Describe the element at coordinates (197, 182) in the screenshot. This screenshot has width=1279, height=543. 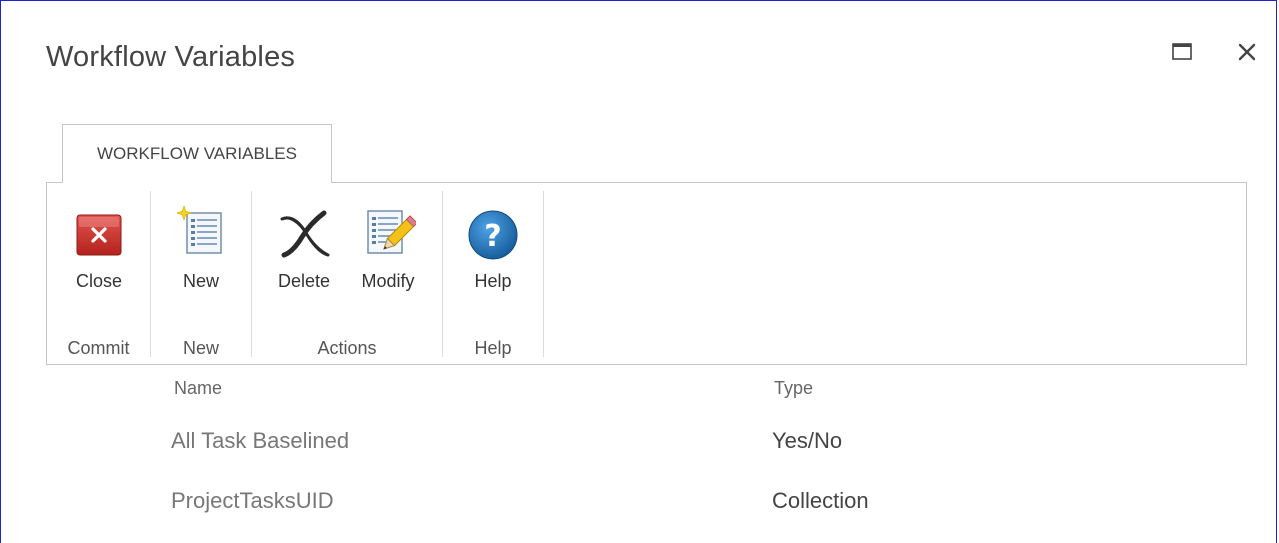
I see `tab-connector` at that location.